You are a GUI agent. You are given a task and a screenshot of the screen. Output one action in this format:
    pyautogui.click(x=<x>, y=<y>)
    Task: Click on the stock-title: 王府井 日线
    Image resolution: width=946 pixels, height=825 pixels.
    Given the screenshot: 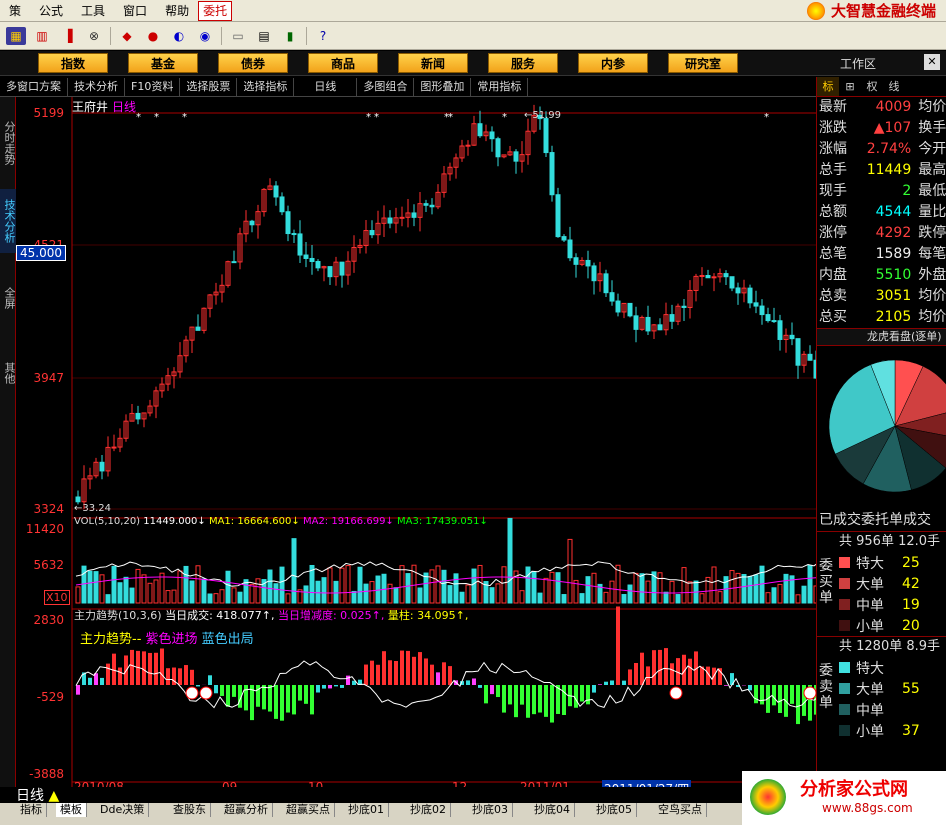 What is the action you would take?
    pyautogui.click(x=104, y=106)
    